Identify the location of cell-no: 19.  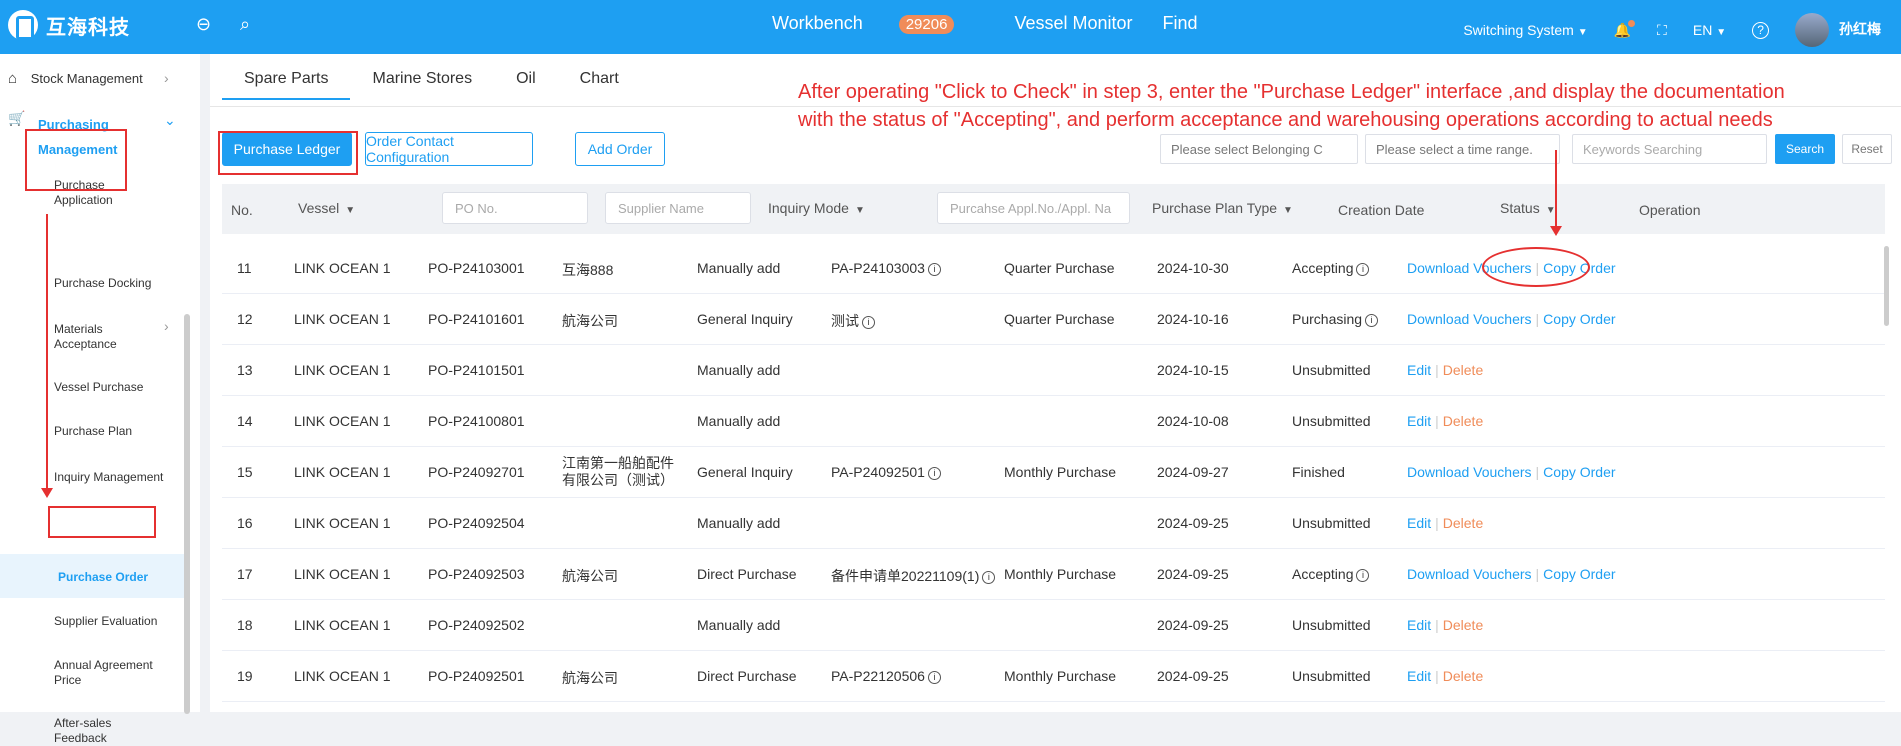
(245, 676).